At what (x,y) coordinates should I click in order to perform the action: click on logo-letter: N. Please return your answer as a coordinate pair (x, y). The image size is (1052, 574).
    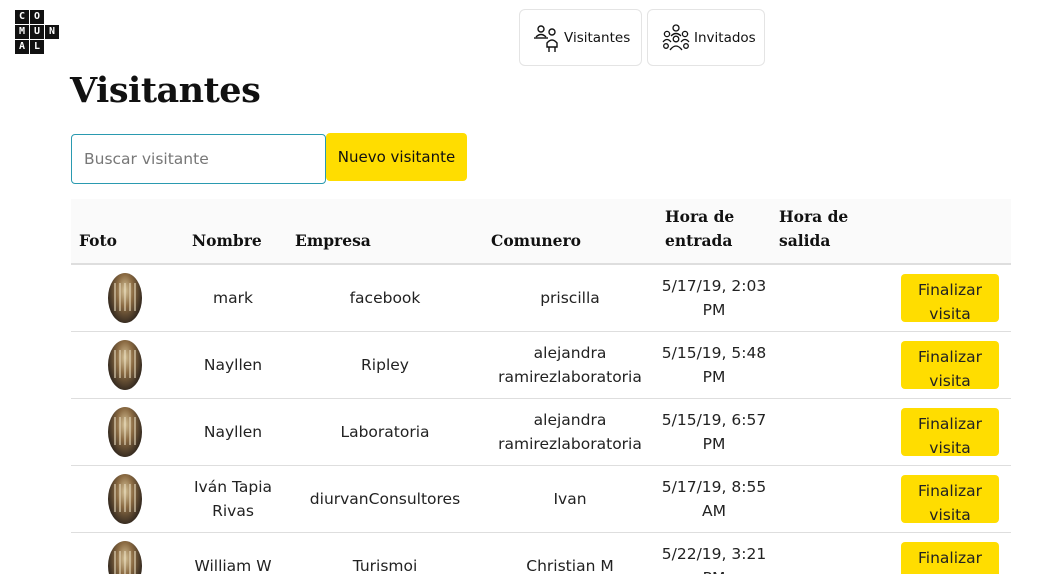
    Looking at the image, I should click on (52, 32).